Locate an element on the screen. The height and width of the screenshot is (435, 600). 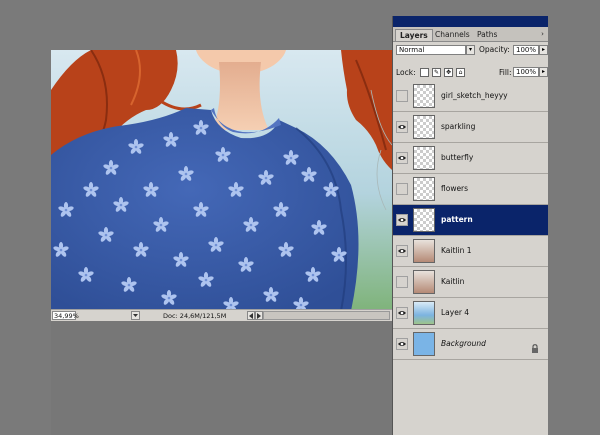
layer-row: Layer 4 is located at coordinates (471, 313).